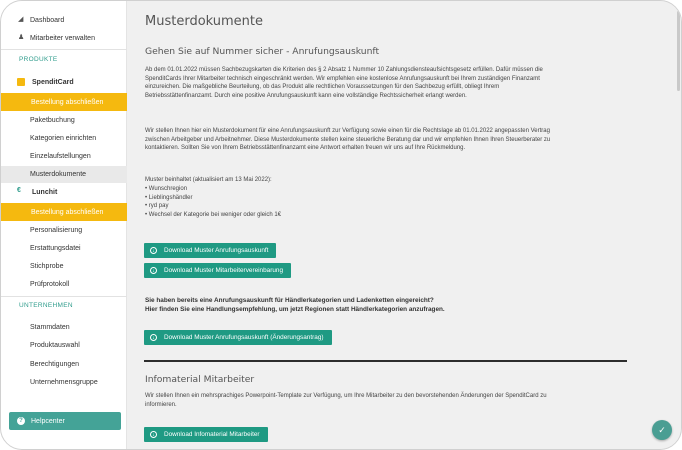 The image size is (682, 450). What do you see at coordinates (64, 192) in the screenshot?
I see `sidebar-item-lunchit: € Lunchit` at bounding box center [64, 192].